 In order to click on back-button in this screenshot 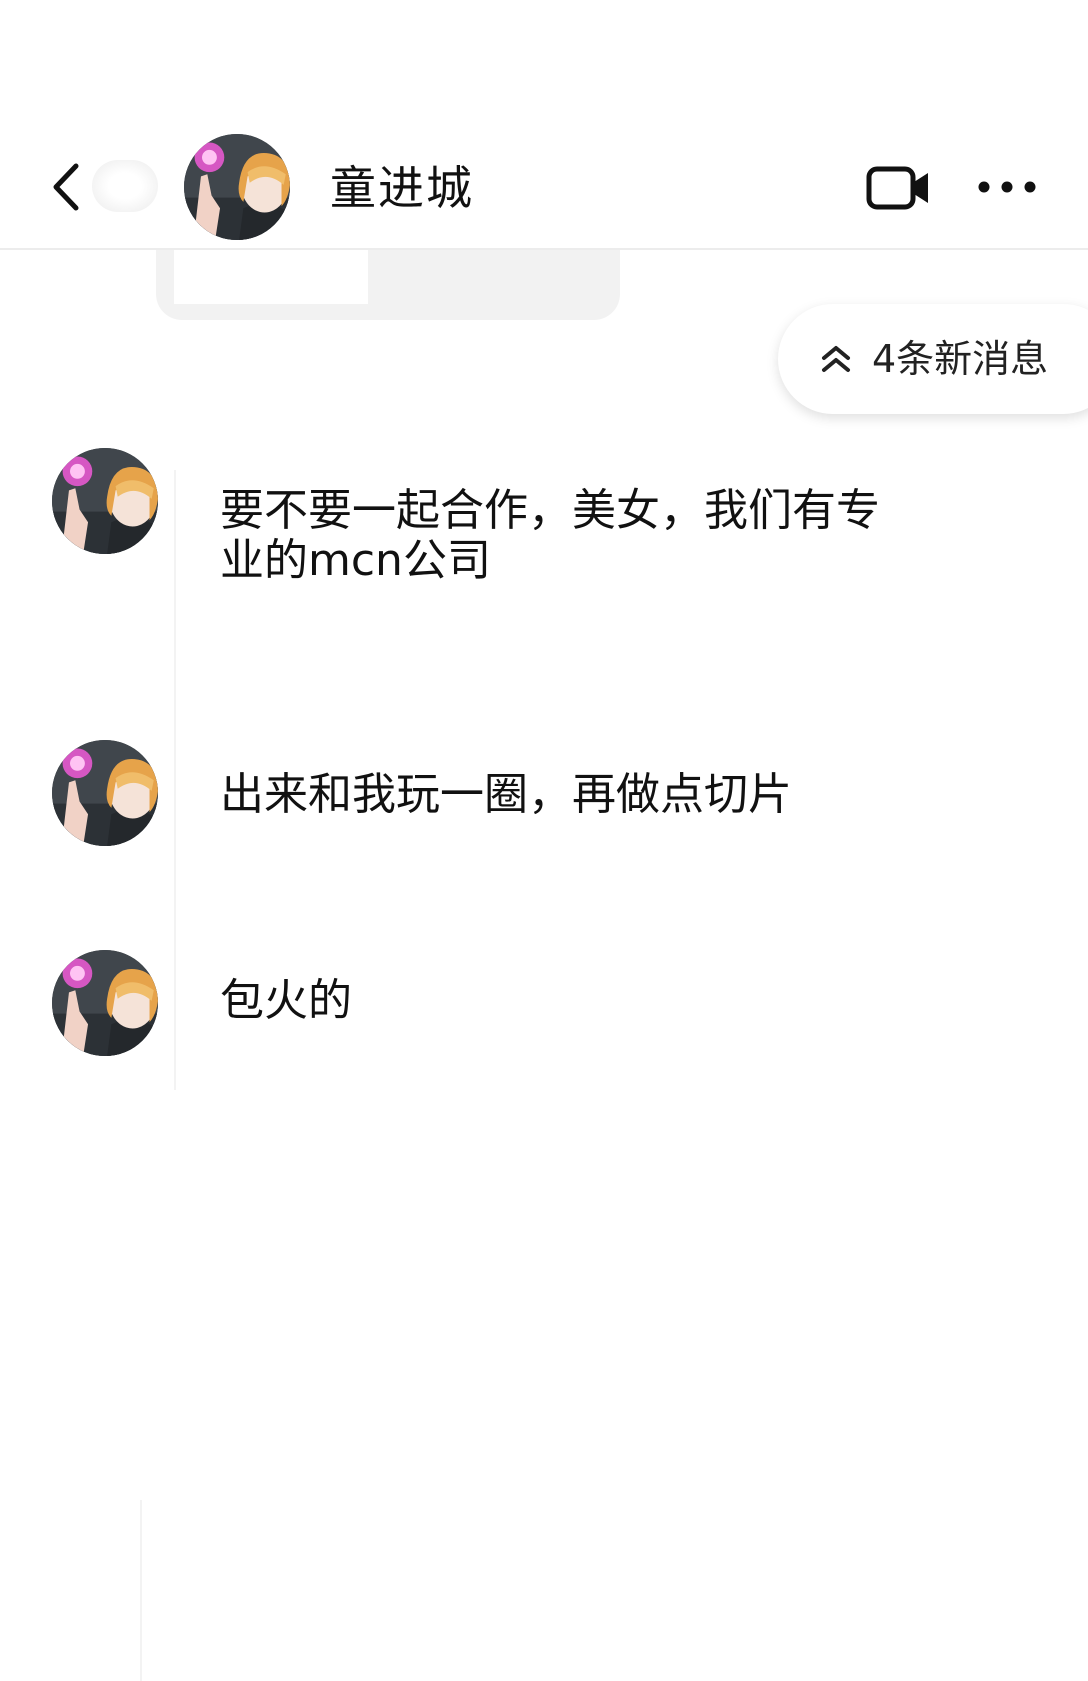, I will do `click(68, 187)`.